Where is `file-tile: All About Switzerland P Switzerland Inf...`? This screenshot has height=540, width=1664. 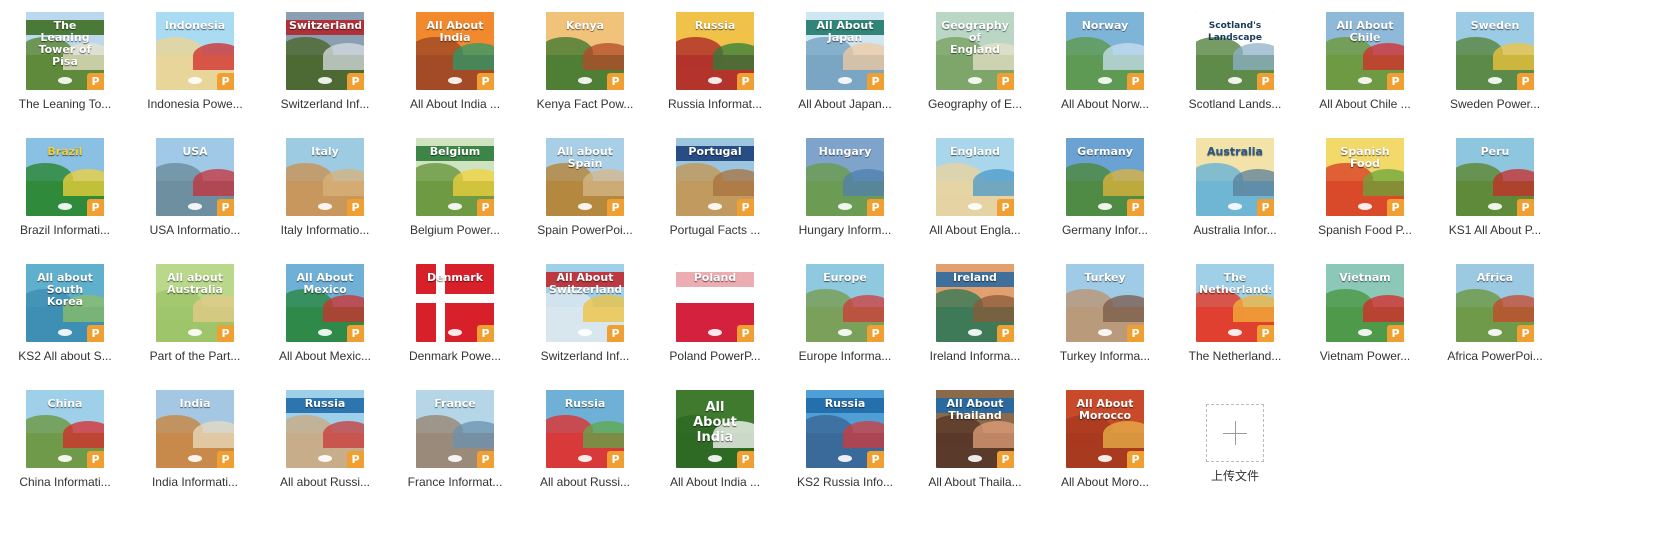
file-tile: All About Switzerland P Switzerland Inf... is located at coordinates (585, 315).